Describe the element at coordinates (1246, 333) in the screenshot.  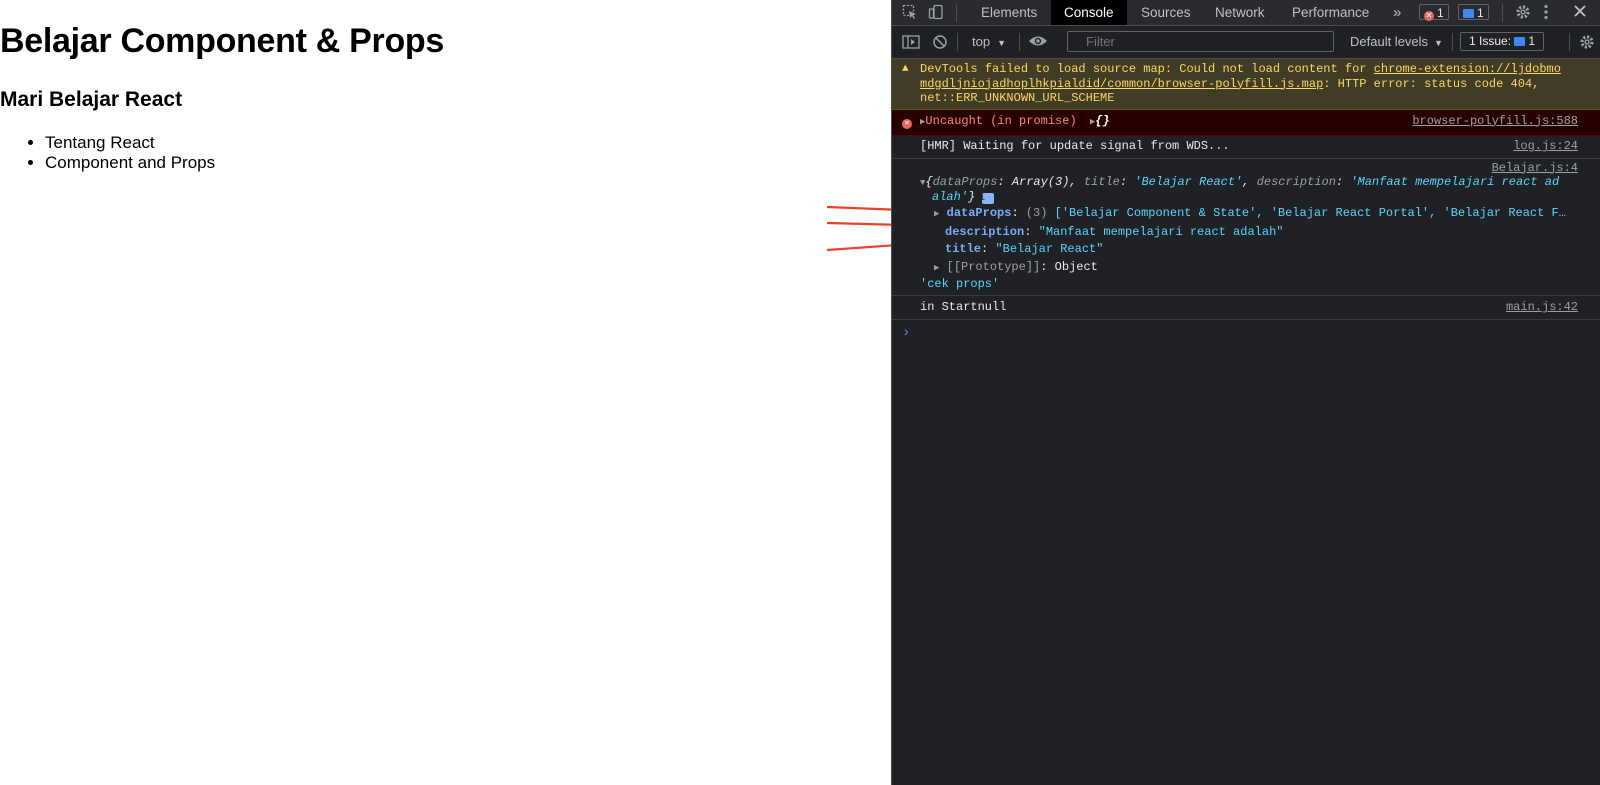
I see `console-prompt: ›` at that location.